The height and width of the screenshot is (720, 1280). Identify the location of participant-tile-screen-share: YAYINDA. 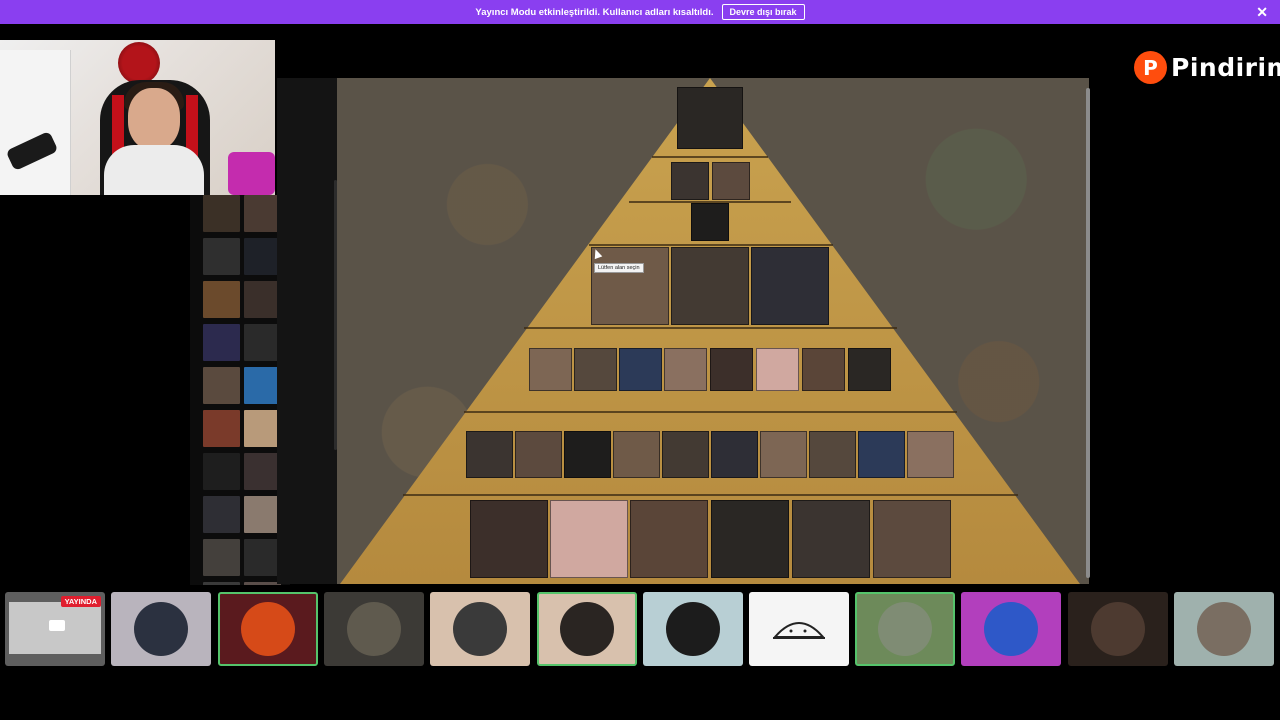
(55, 629).